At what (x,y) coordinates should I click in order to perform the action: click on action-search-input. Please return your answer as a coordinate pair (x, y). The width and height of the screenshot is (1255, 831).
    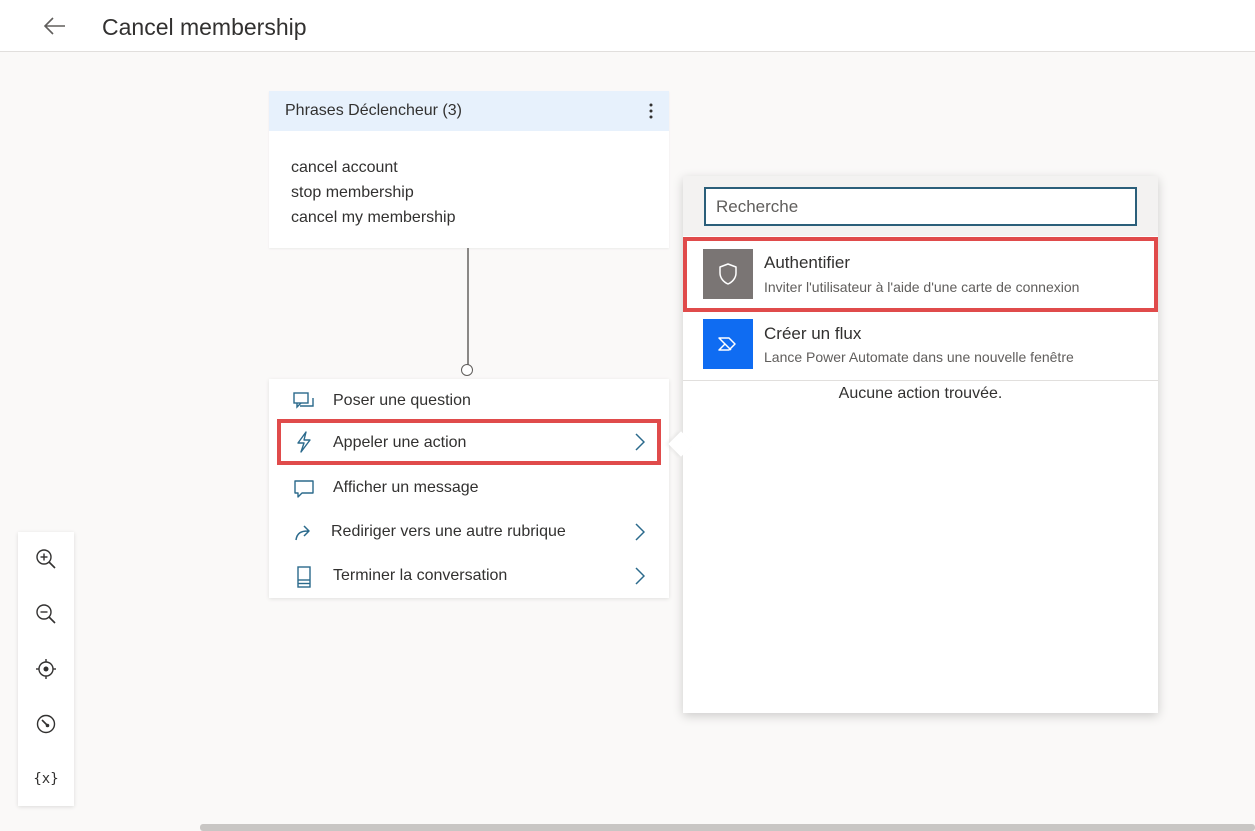
    Looking at the image, I should click on (920, 206).